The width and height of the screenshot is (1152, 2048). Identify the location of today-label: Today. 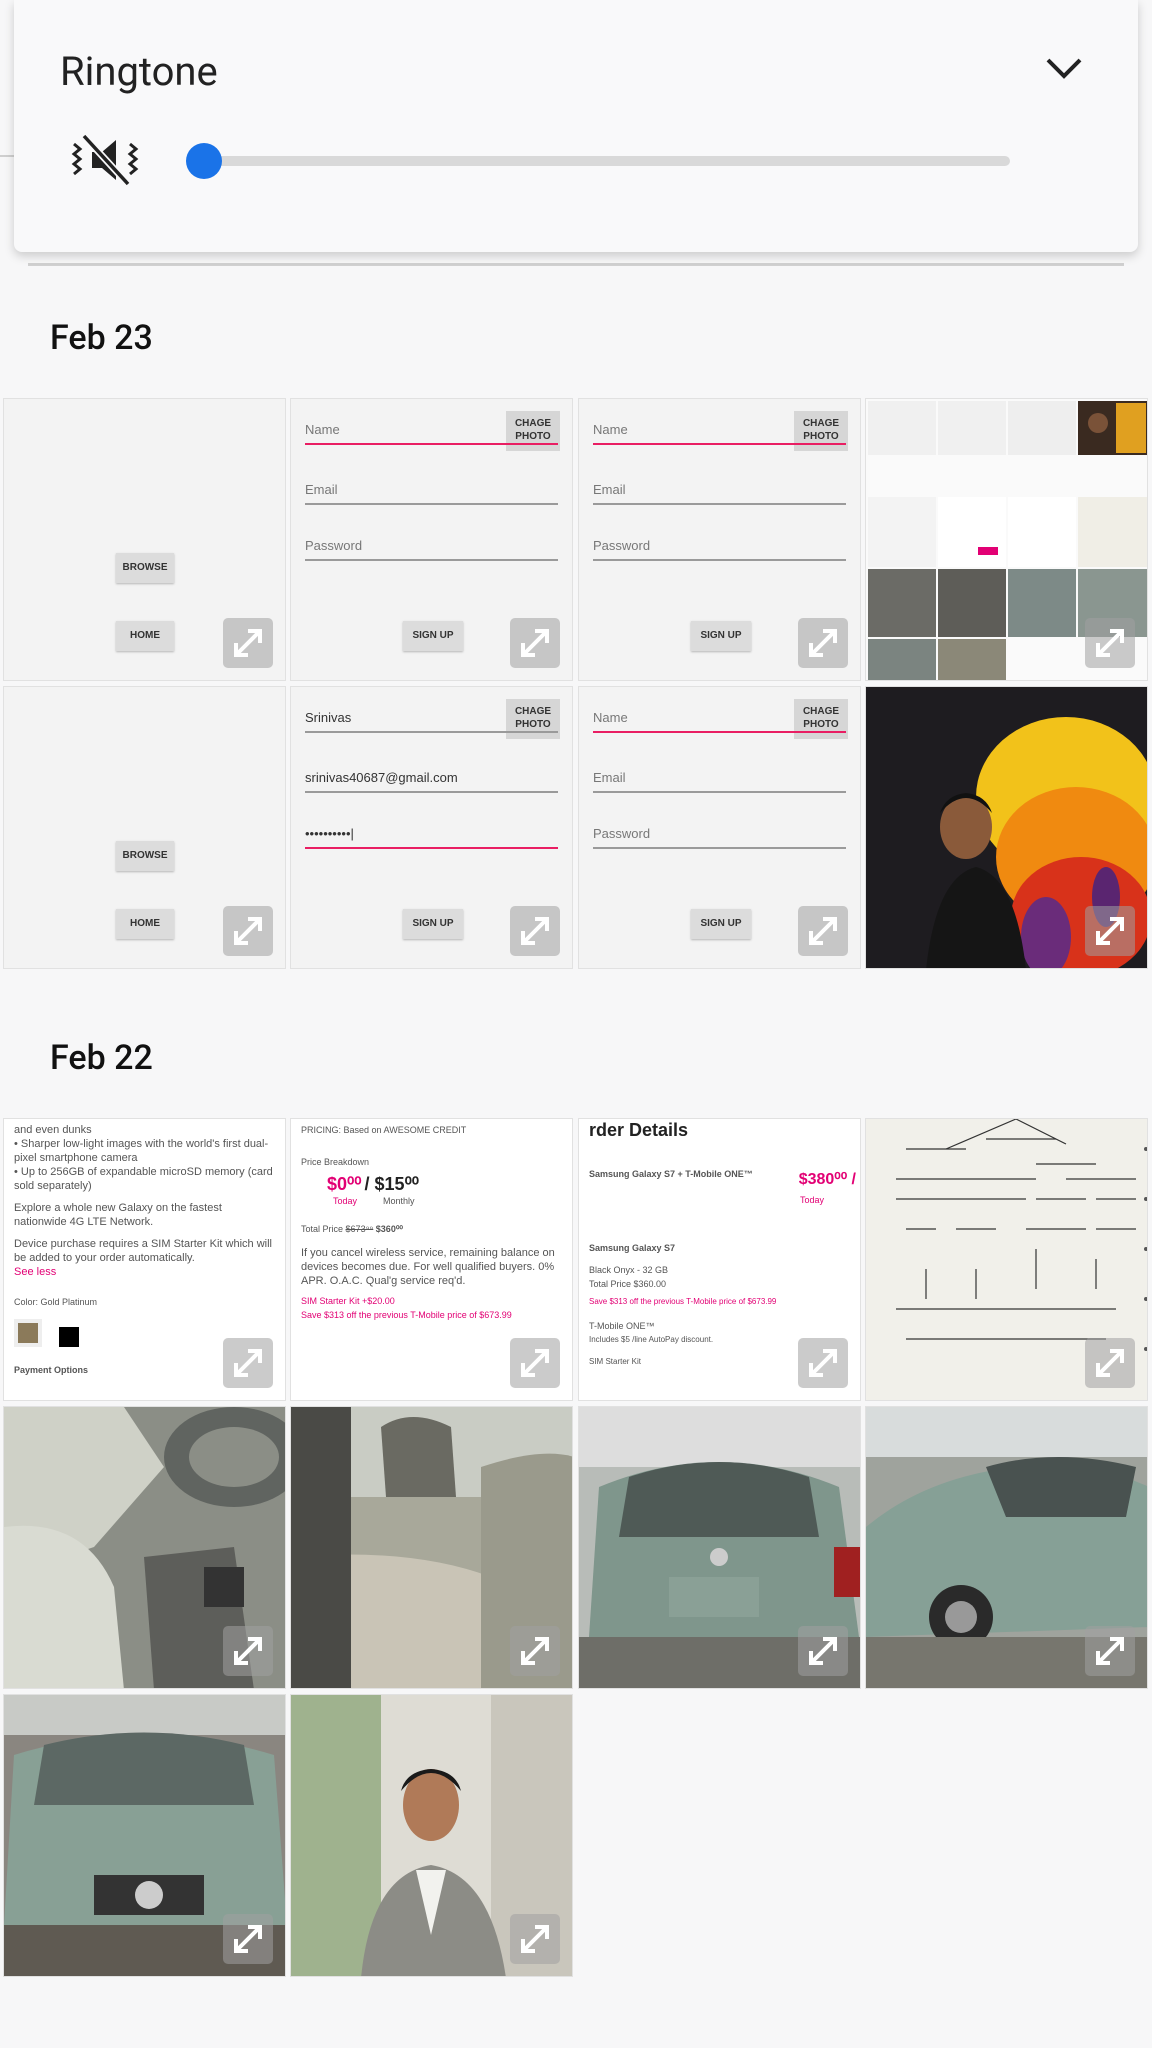
(345, 1201).